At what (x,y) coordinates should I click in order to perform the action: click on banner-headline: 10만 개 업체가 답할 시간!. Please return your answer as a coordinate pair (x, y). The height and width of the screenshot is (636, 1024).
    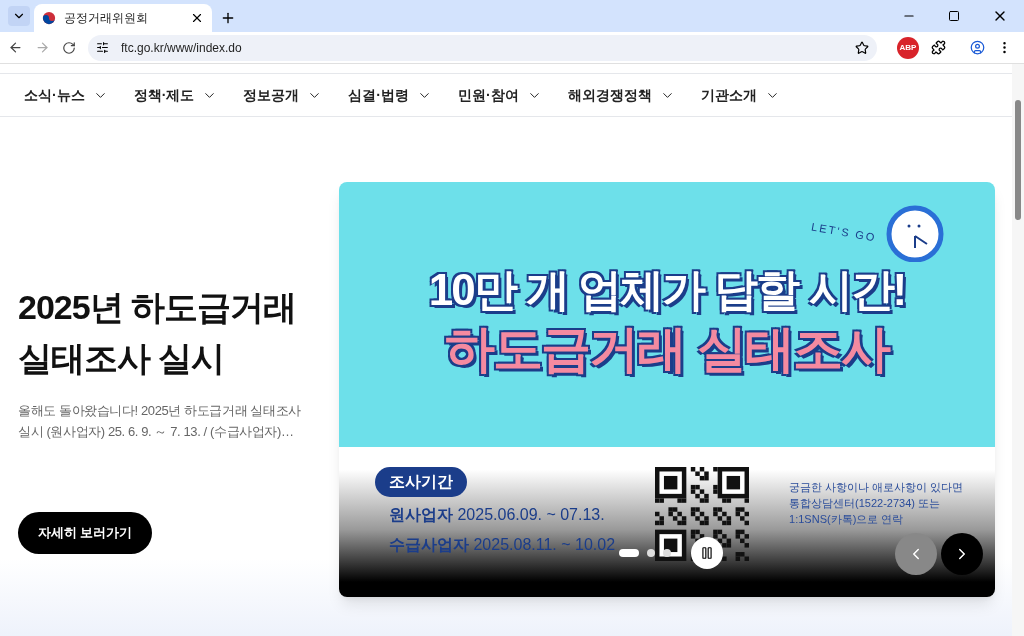
    Looking at the image, I should click on (667, 290).